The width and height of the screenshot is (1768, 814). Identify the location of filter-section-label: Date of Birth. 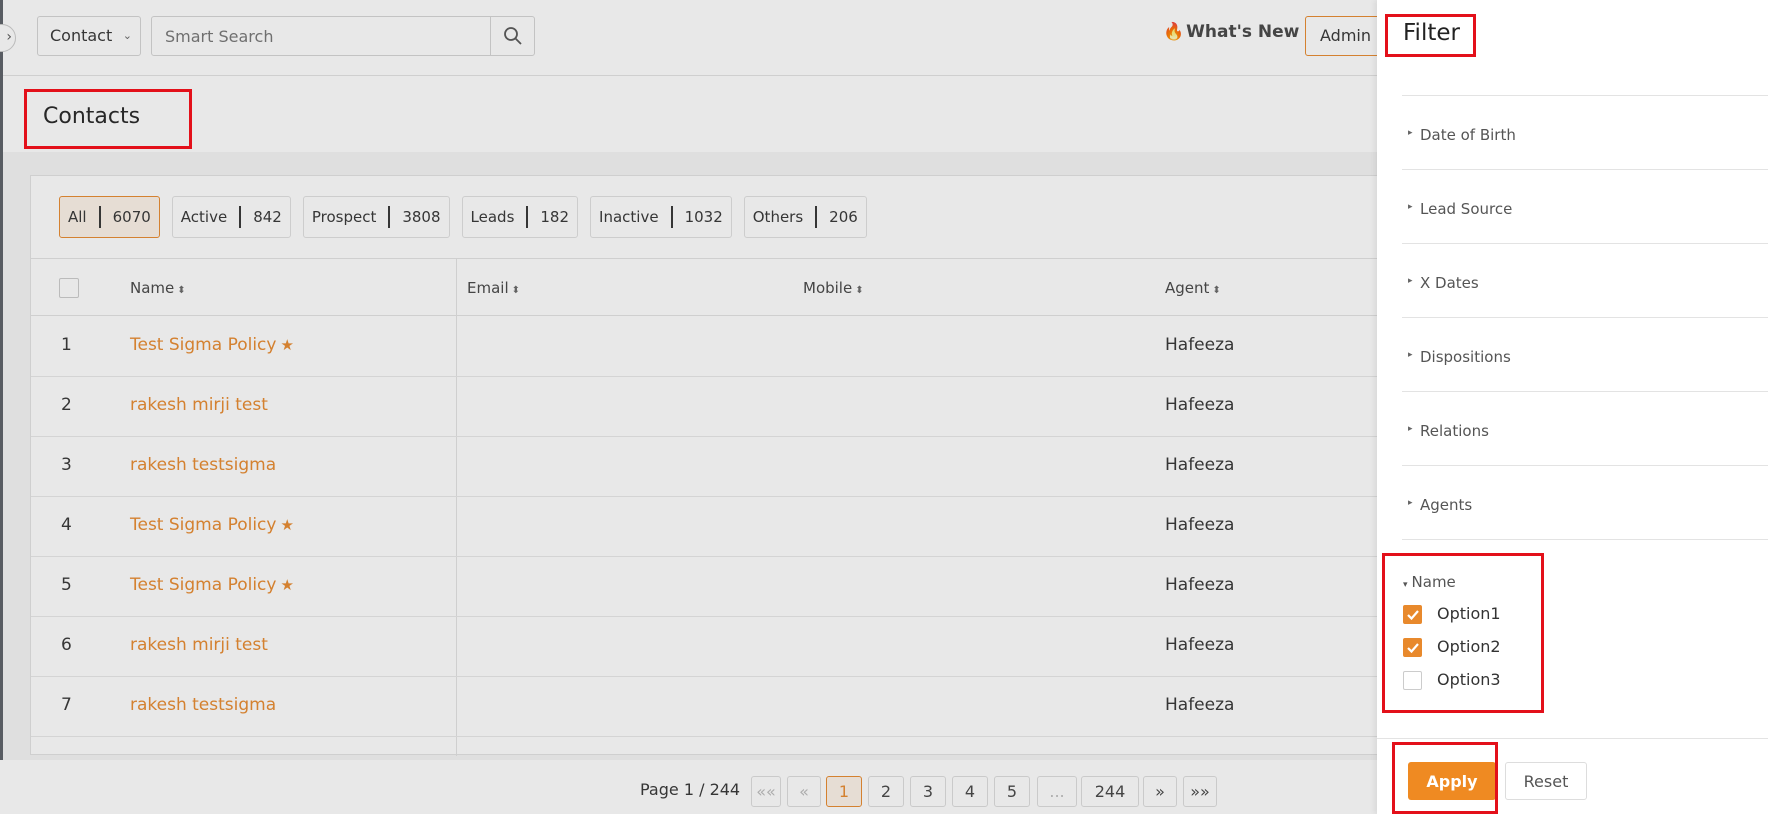
(1468, 135).